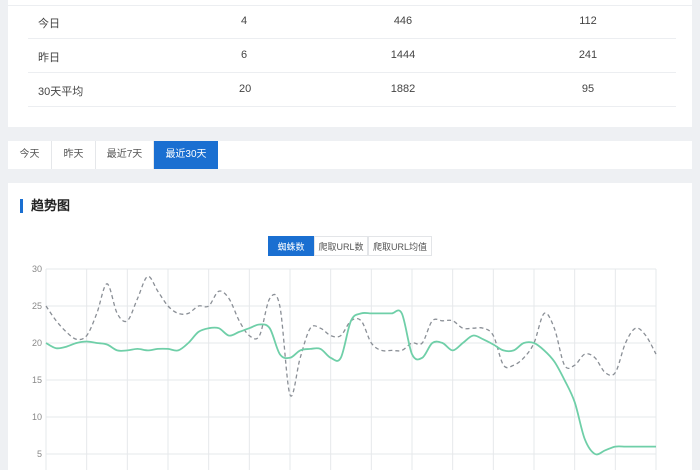 Image resolution: width=700 pixels, height=470 pixels. What do you see at coordinates (49, 24) in the screenshot?
I see `row-label: 今日` at bounding box center [49, 24].